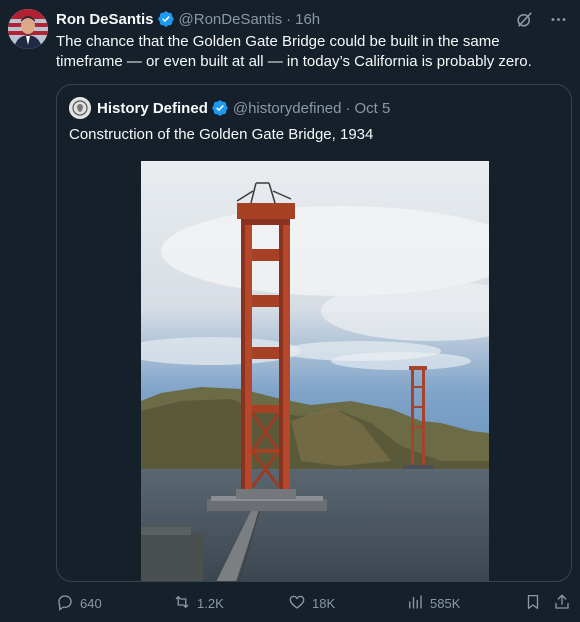 This screenshot has height=622, width=580. I want to click on views-count: 585K, so click(445, 603).